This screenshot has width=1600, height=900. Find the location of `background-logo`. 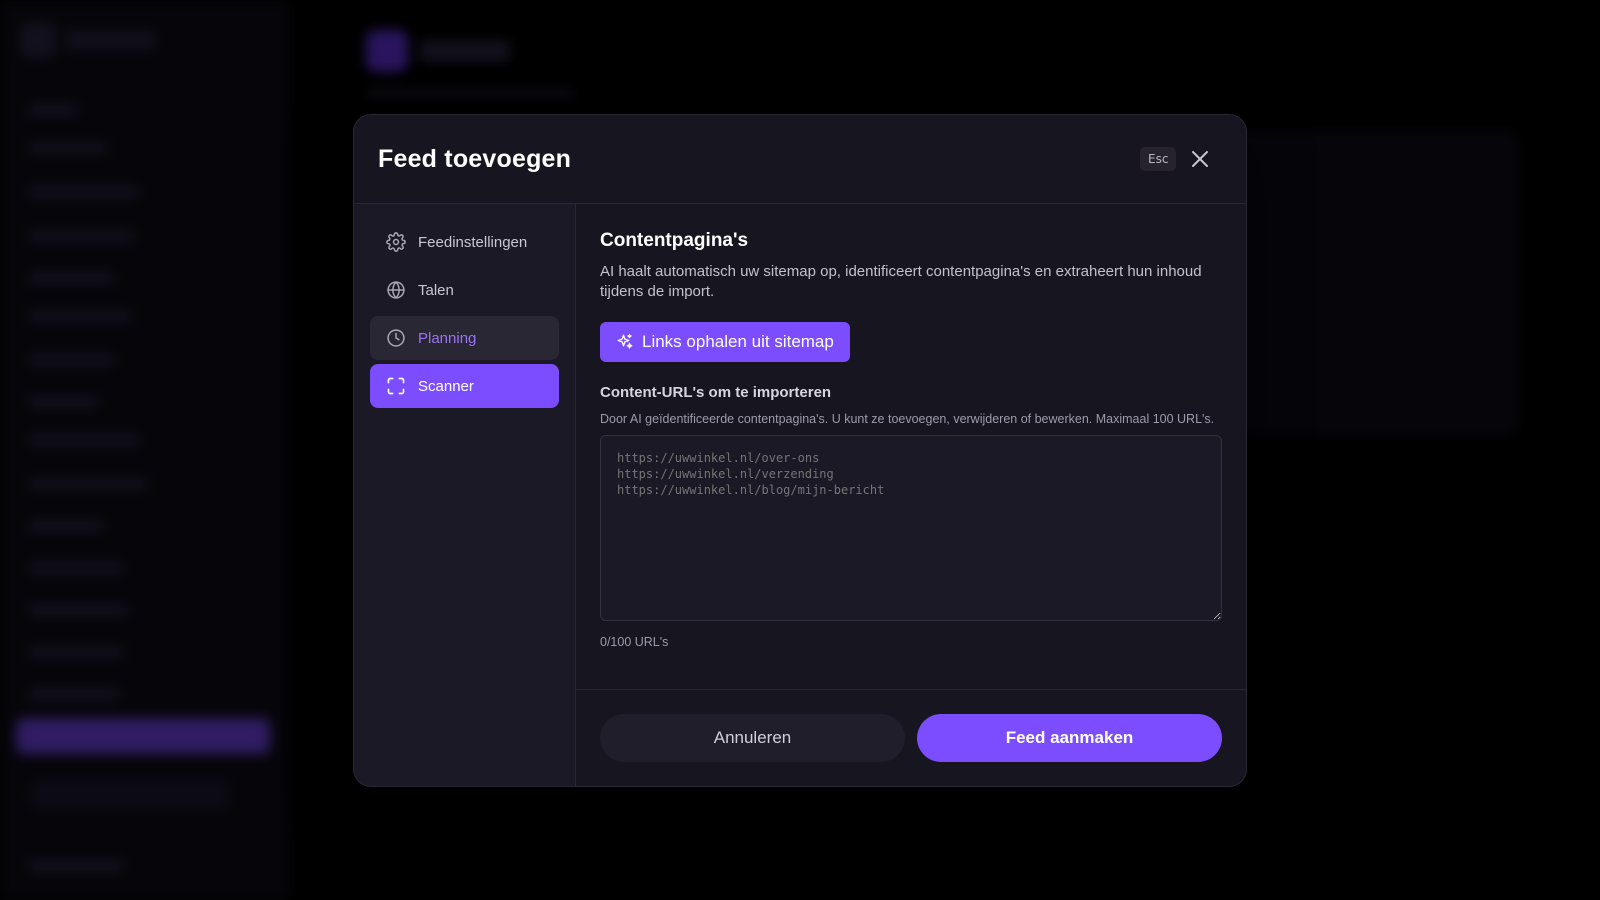

background-logo is located at coordinates (88, 40).